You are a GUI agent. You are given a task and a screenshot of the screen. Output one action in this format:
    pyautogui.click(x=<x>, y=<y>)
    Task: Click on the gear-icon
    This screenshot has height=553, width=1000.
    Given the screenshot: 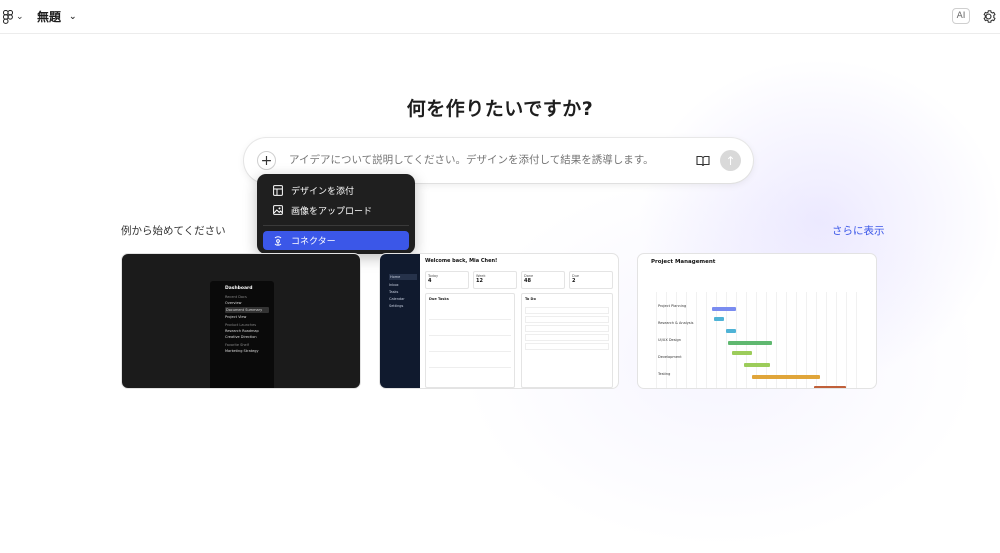 What is the action you would take?
    pyautogui.click(x=988, y=16)
    